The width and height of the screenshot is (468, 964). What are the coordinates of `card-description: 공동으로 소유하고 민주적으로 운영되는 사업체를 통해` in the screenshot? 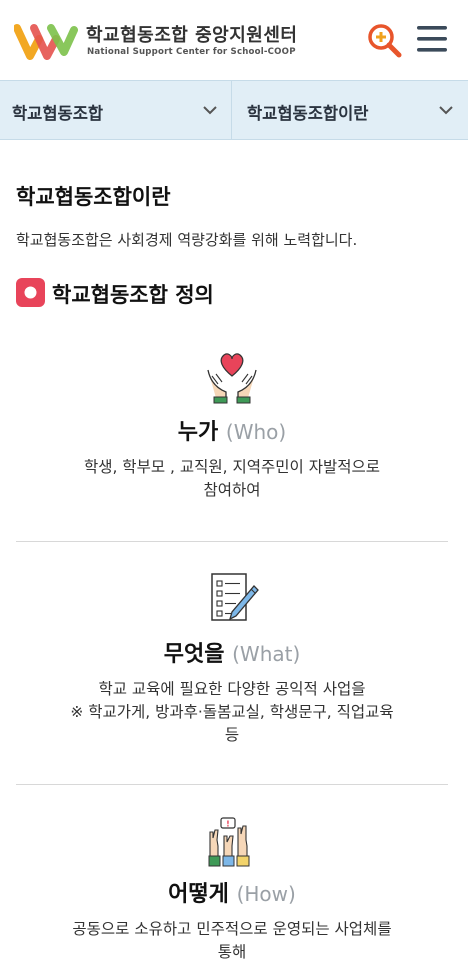 It's located at (232, 941).